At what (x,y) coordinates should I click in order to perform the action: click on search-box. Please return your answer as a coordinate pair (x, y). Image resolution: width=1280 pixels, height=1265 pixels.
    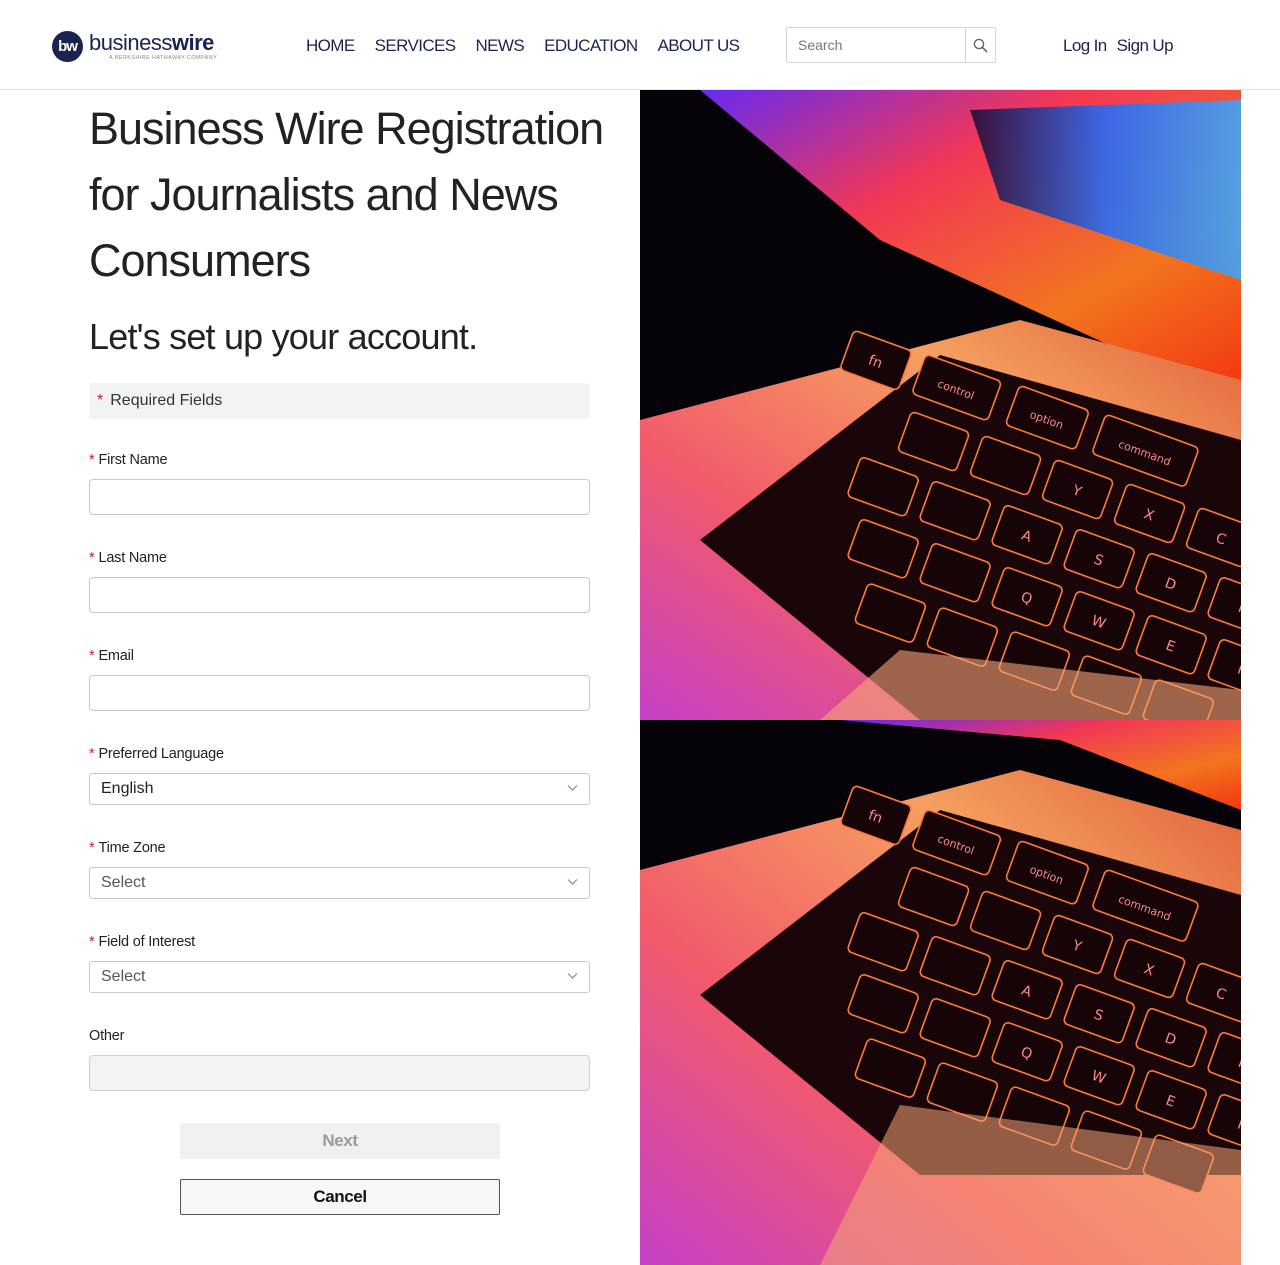
    Looking at the image, I should click on (891, 45).